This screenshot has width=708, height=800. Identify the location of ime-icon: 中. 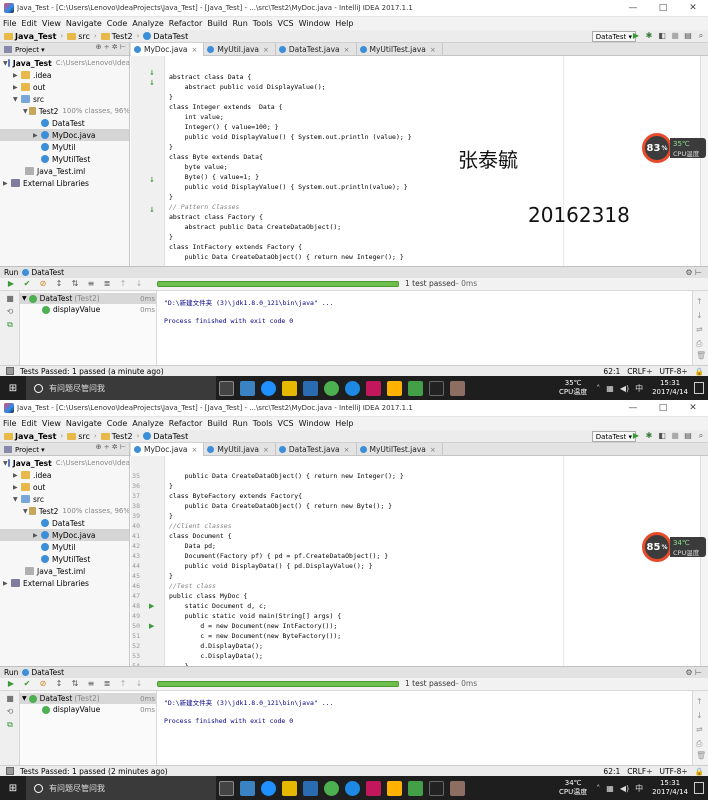
(639, 388).